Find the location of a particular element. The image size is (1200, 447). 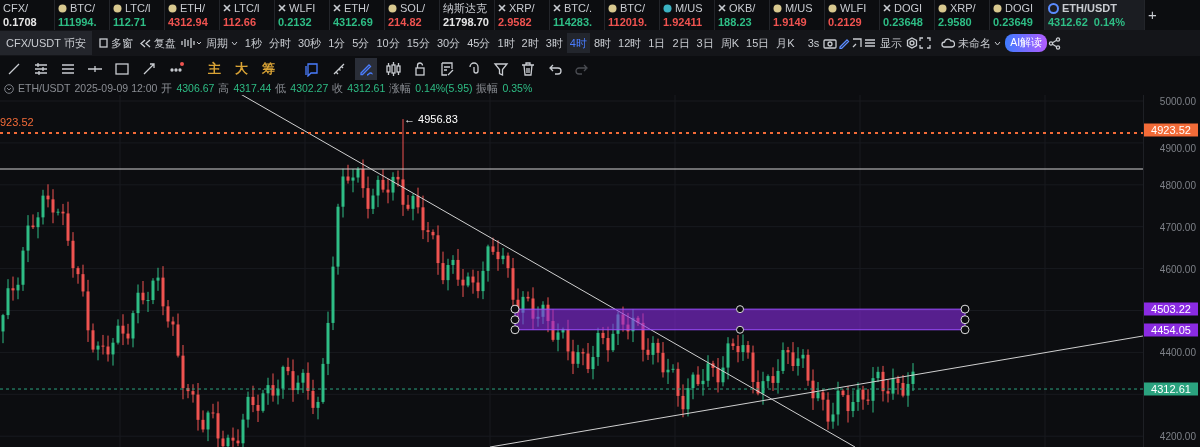

lock-icon is located at coordinates (420, 69).